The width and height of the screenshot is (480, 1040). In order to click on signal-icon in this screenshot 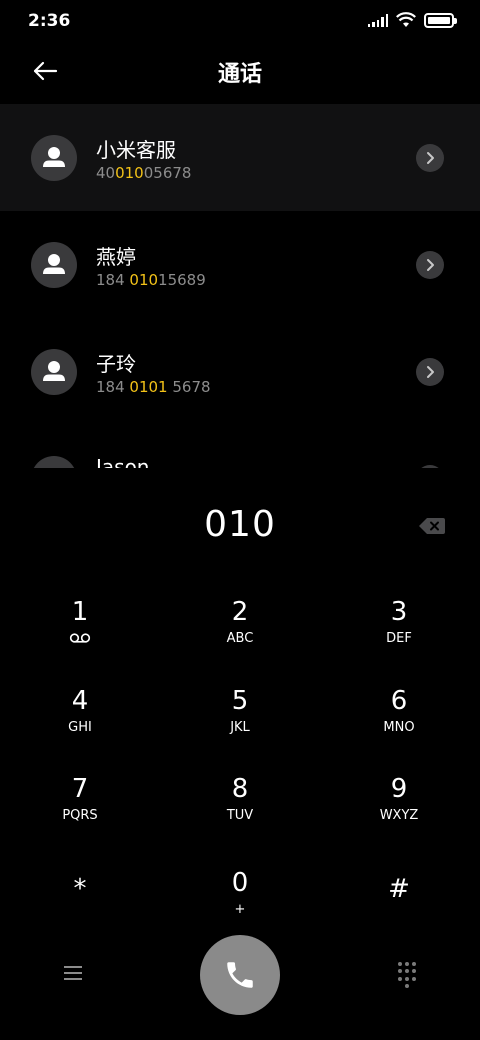, I will do `click(377, 20)`.